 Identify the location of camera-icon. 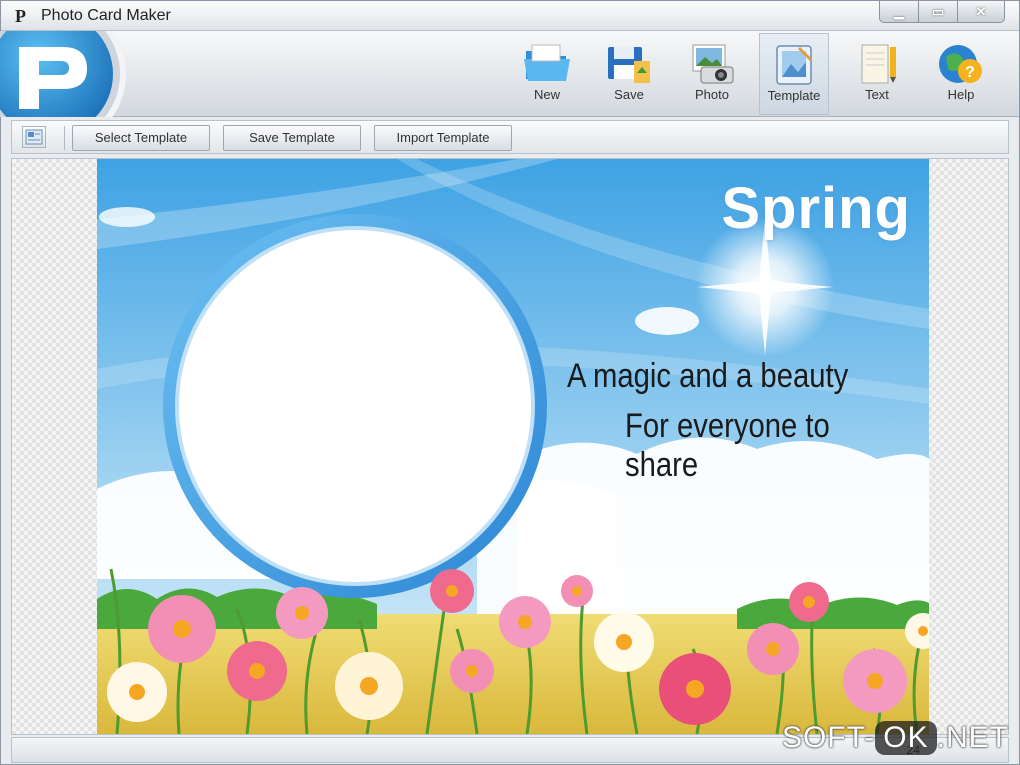
(713, 64).